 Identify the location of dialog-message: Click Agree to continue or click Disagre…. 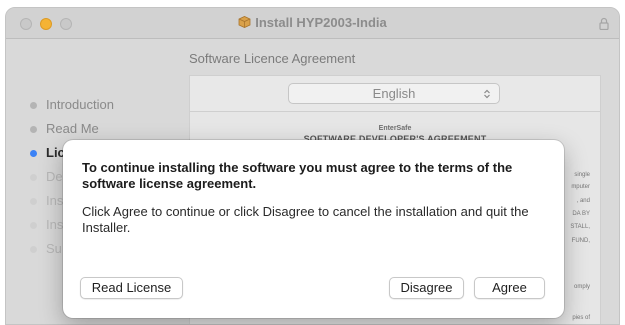
(305, 219).